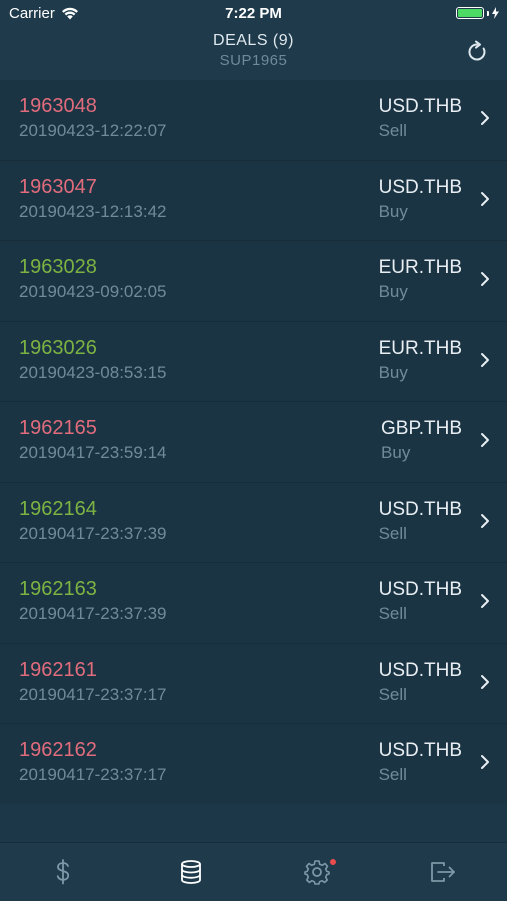 This screenshot has width=507, height=901. Describe the element at coordinates (253, 281) in the screenshot. I see `deal-row: 1963028 20190423-09:02:05 EUR.THB Buy` at that location.